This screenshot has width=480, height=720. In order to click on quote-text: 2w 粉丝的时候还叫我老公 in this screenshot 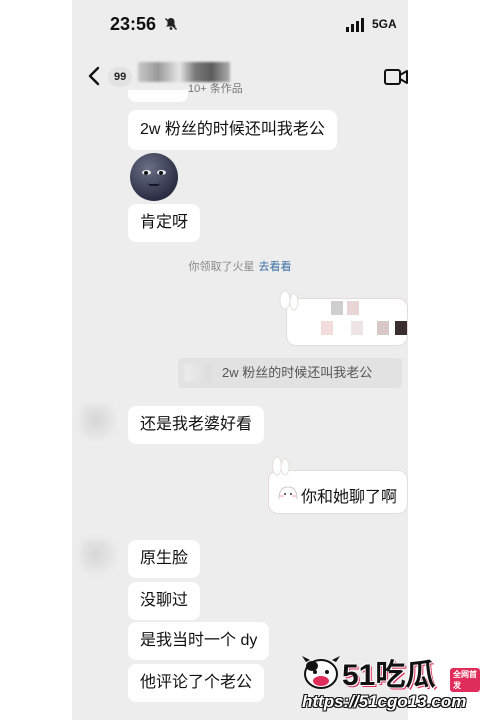, I will do `click(297, 372)`.